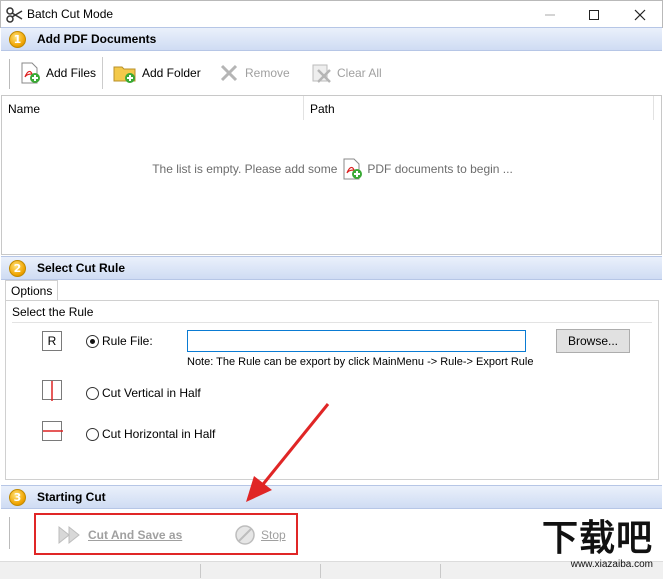 This screenshot has height=579, width=663. I want to click on title-bar: Batch Cut Mode, so click(331, 14).